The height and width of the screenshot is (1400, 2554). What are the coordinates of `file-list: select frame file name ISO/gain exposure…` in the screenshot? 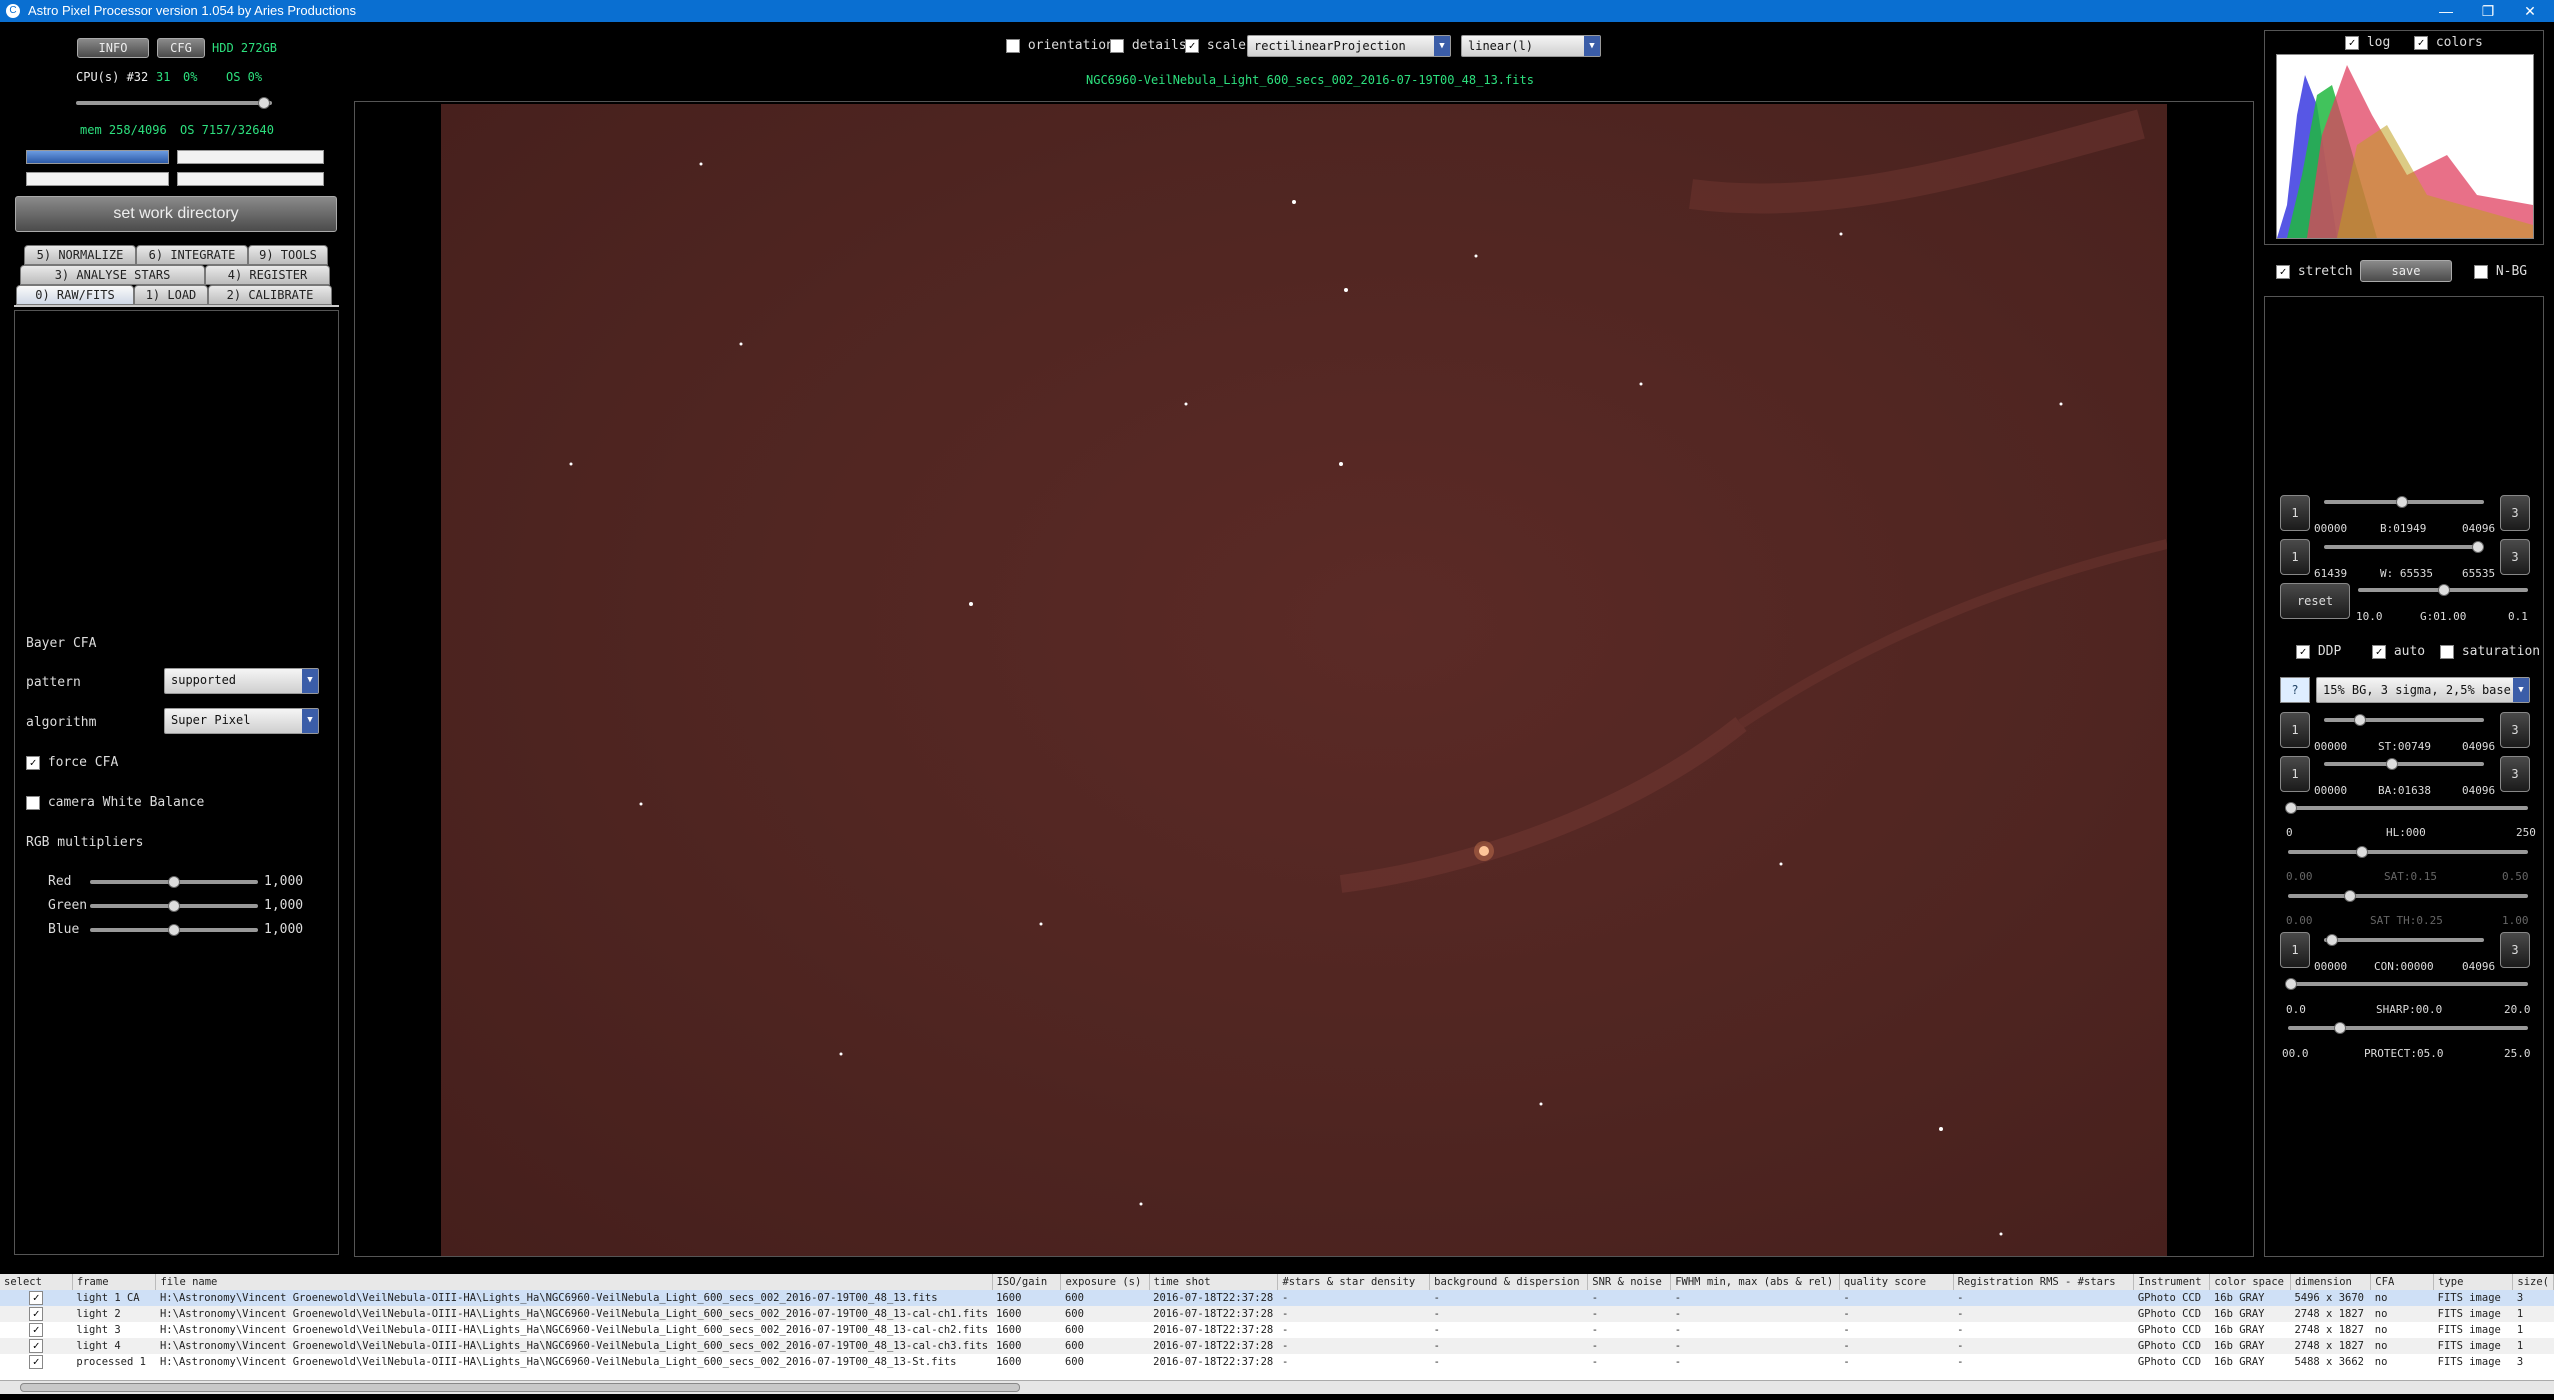 It's located at (1277, 1327).